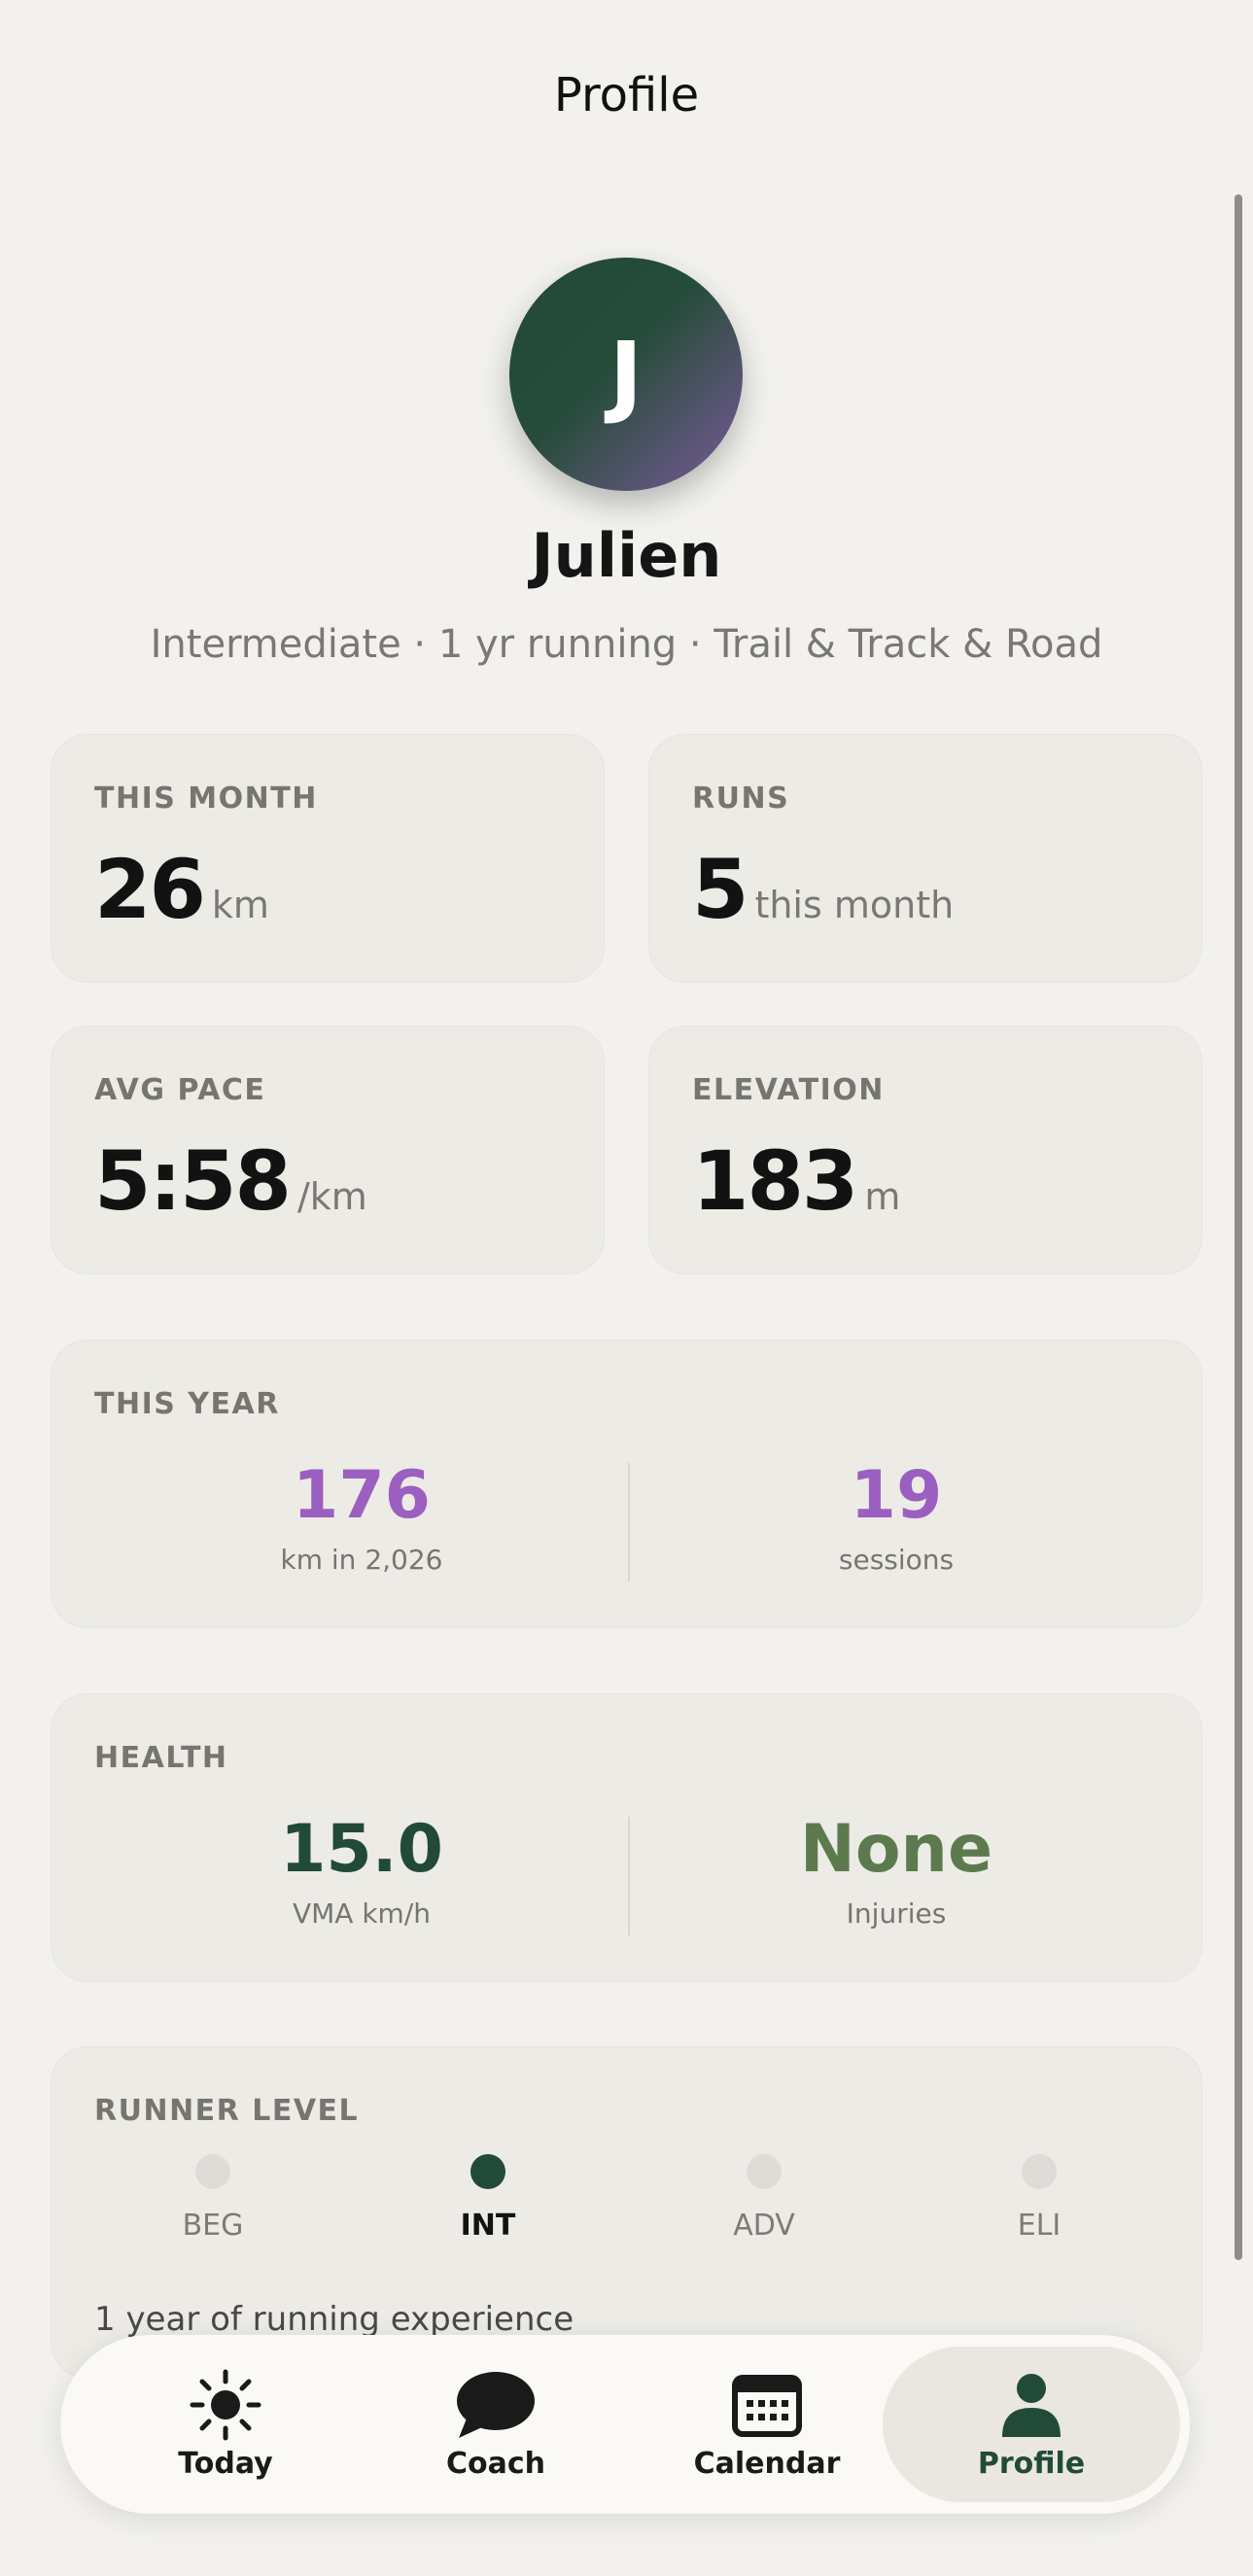 This screenshot has height=2576, width=1253. I want to click on level-label: ELI, so click(1039, 2226).